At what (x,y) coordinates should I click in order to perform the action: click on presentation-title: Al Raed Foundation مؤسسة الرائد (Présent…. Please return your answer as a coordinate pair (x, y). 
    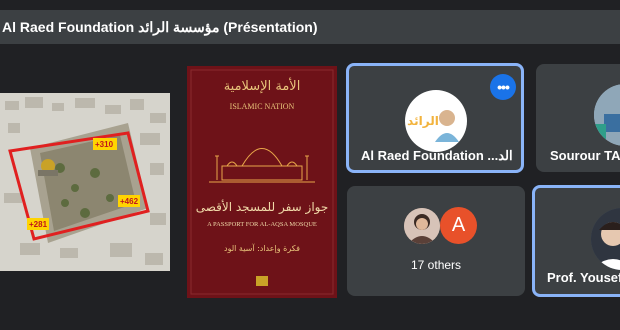
    Looking at the image, I should click on (160, 27).